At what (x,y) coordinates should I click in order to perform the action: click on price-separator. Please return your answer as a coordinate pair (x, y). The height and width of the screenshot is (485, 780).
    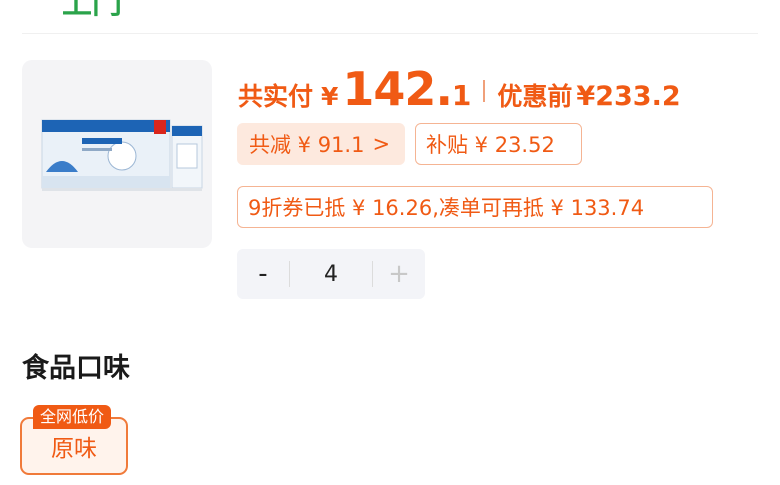
    Looking at the image, I should click on (484, 91).